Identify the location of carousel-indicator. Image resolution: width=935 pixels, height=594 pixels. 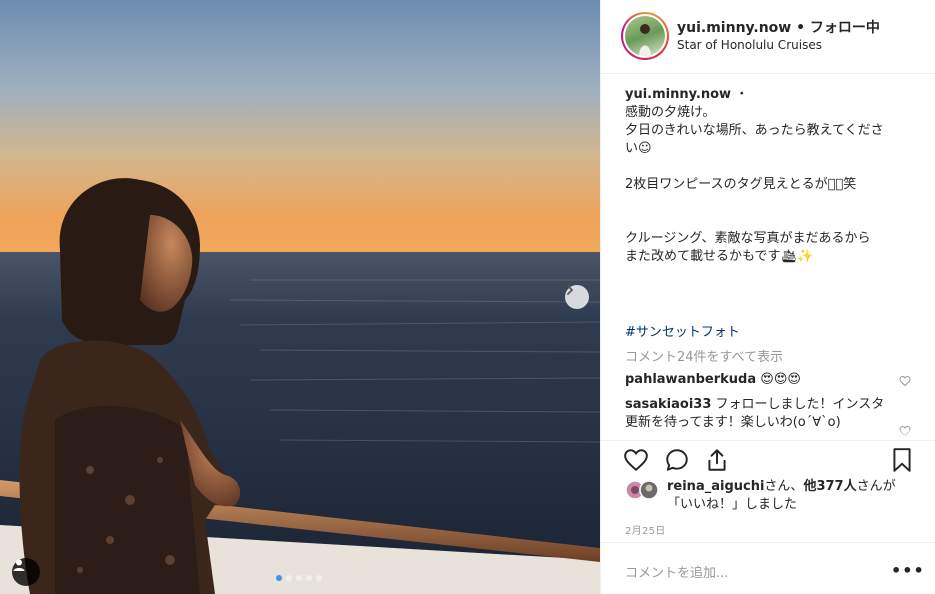
(299, 578).